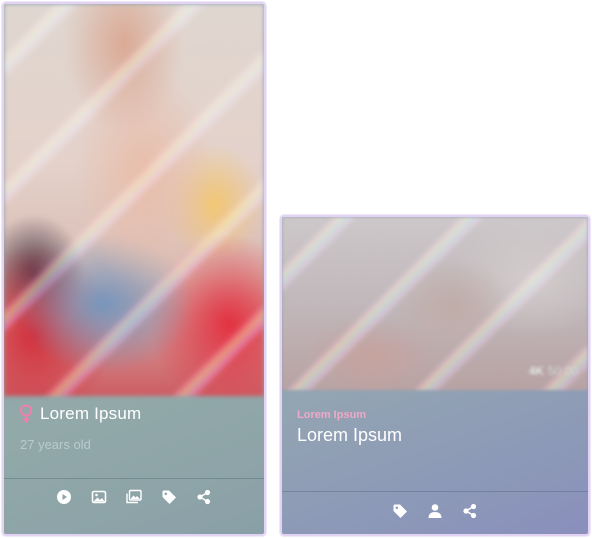  I want to click on image-icon, so click(99, 497).